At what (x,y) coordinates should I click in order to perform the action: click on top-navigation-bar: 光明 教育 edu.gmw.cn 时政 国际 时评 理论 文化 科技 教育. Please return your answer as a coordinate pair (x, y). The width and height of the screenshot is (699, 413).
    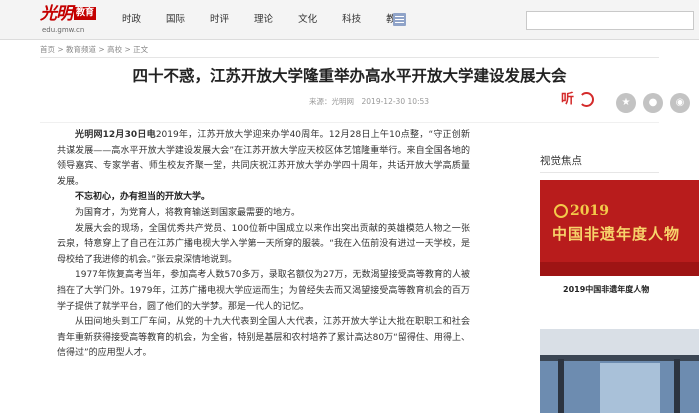
    Looking at the image, I should click on (349, 20).